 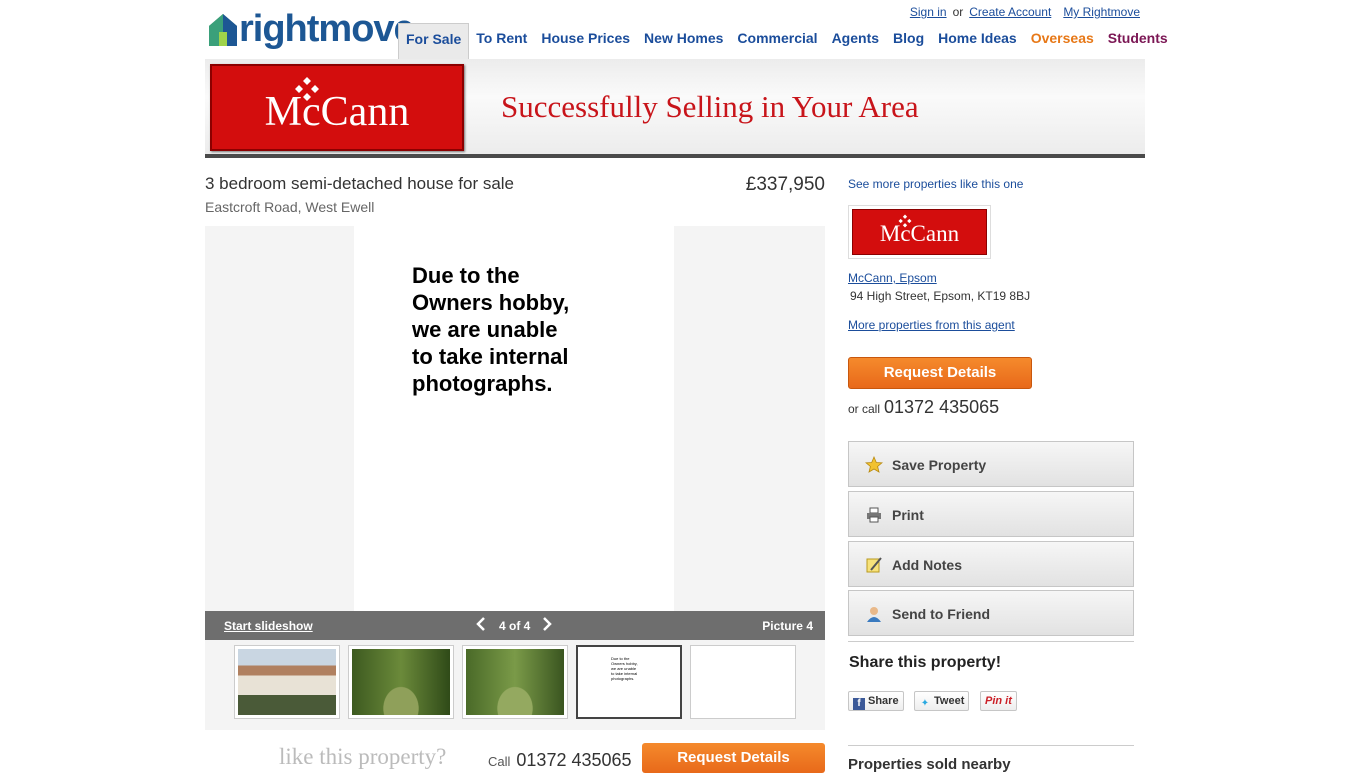 I want to click on house-logo-icon, so click(x=223, y=30).